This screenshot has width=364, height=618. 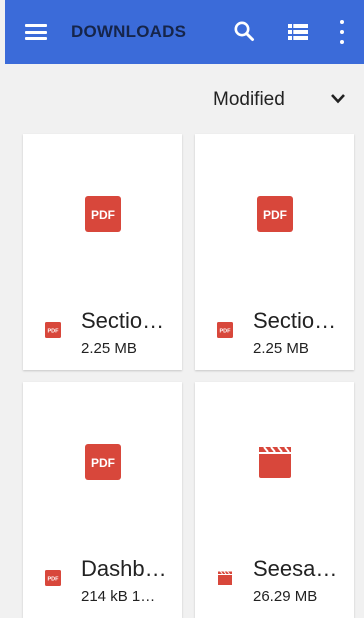 I want to click on app-bar: DOWNLOADS, so click(x=184, y=32).